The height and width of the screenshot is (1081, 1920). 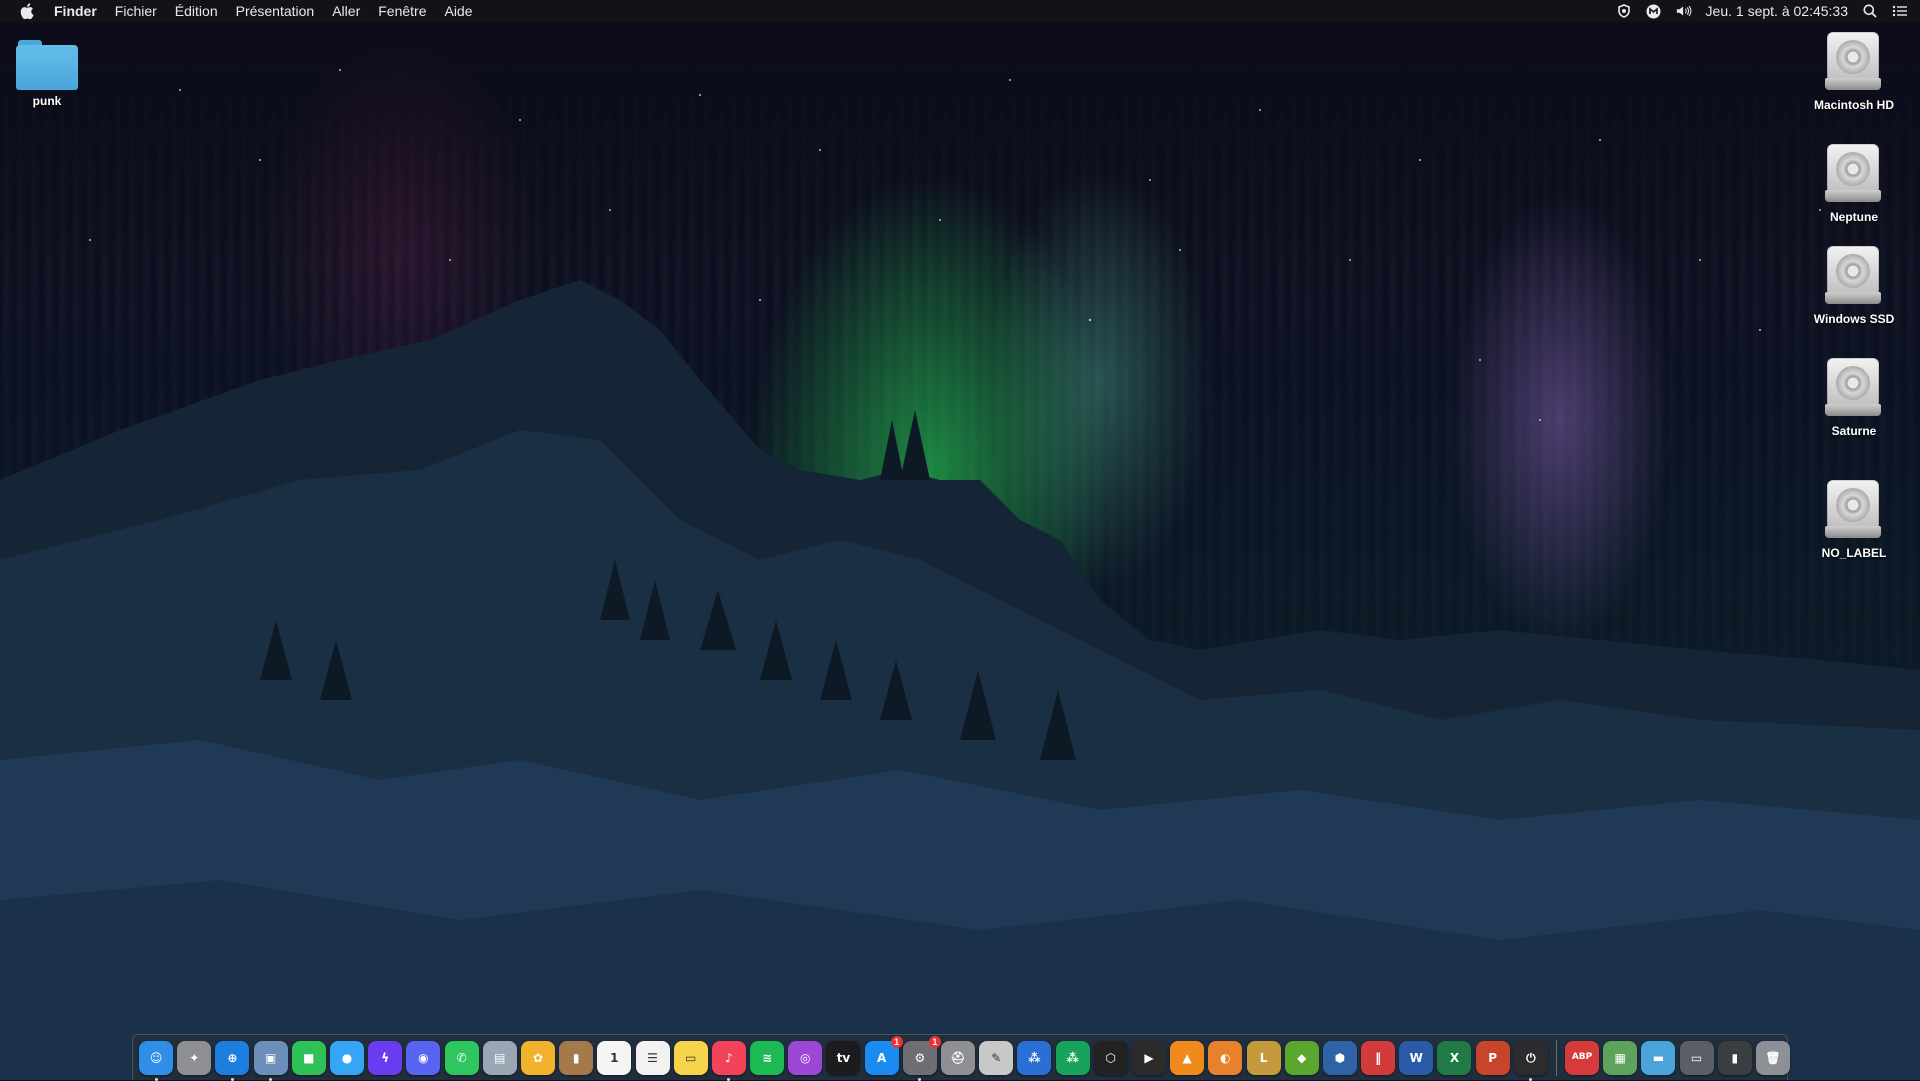 What do you see at coordinates (1854, 72) in the screenshot?
I see `desktop-disk-macintosh-hd: Macintosh HD` at bounding box center [1854, 72].